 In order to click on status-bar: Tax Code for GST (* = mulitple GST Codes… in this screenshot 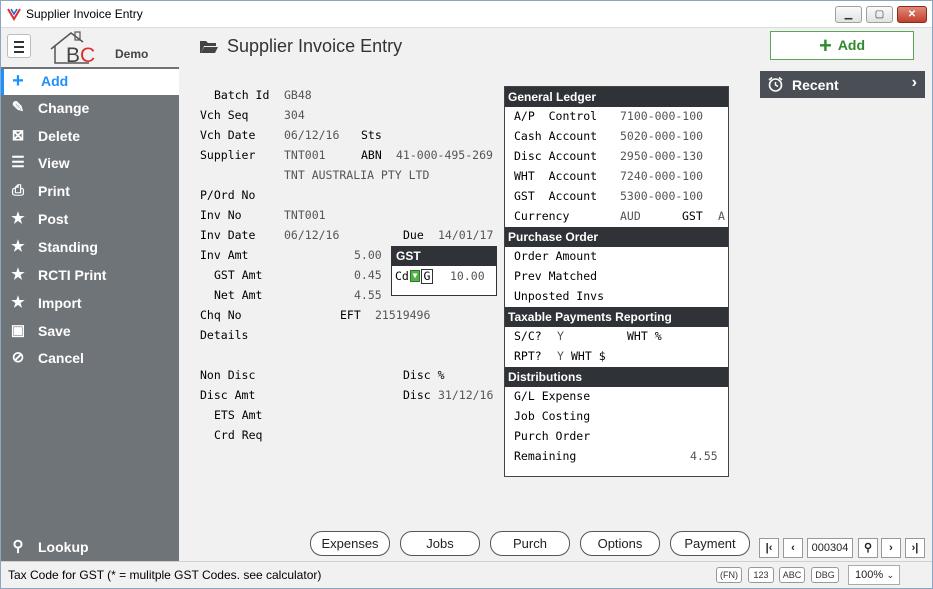, I will do `click(466, 574)`.